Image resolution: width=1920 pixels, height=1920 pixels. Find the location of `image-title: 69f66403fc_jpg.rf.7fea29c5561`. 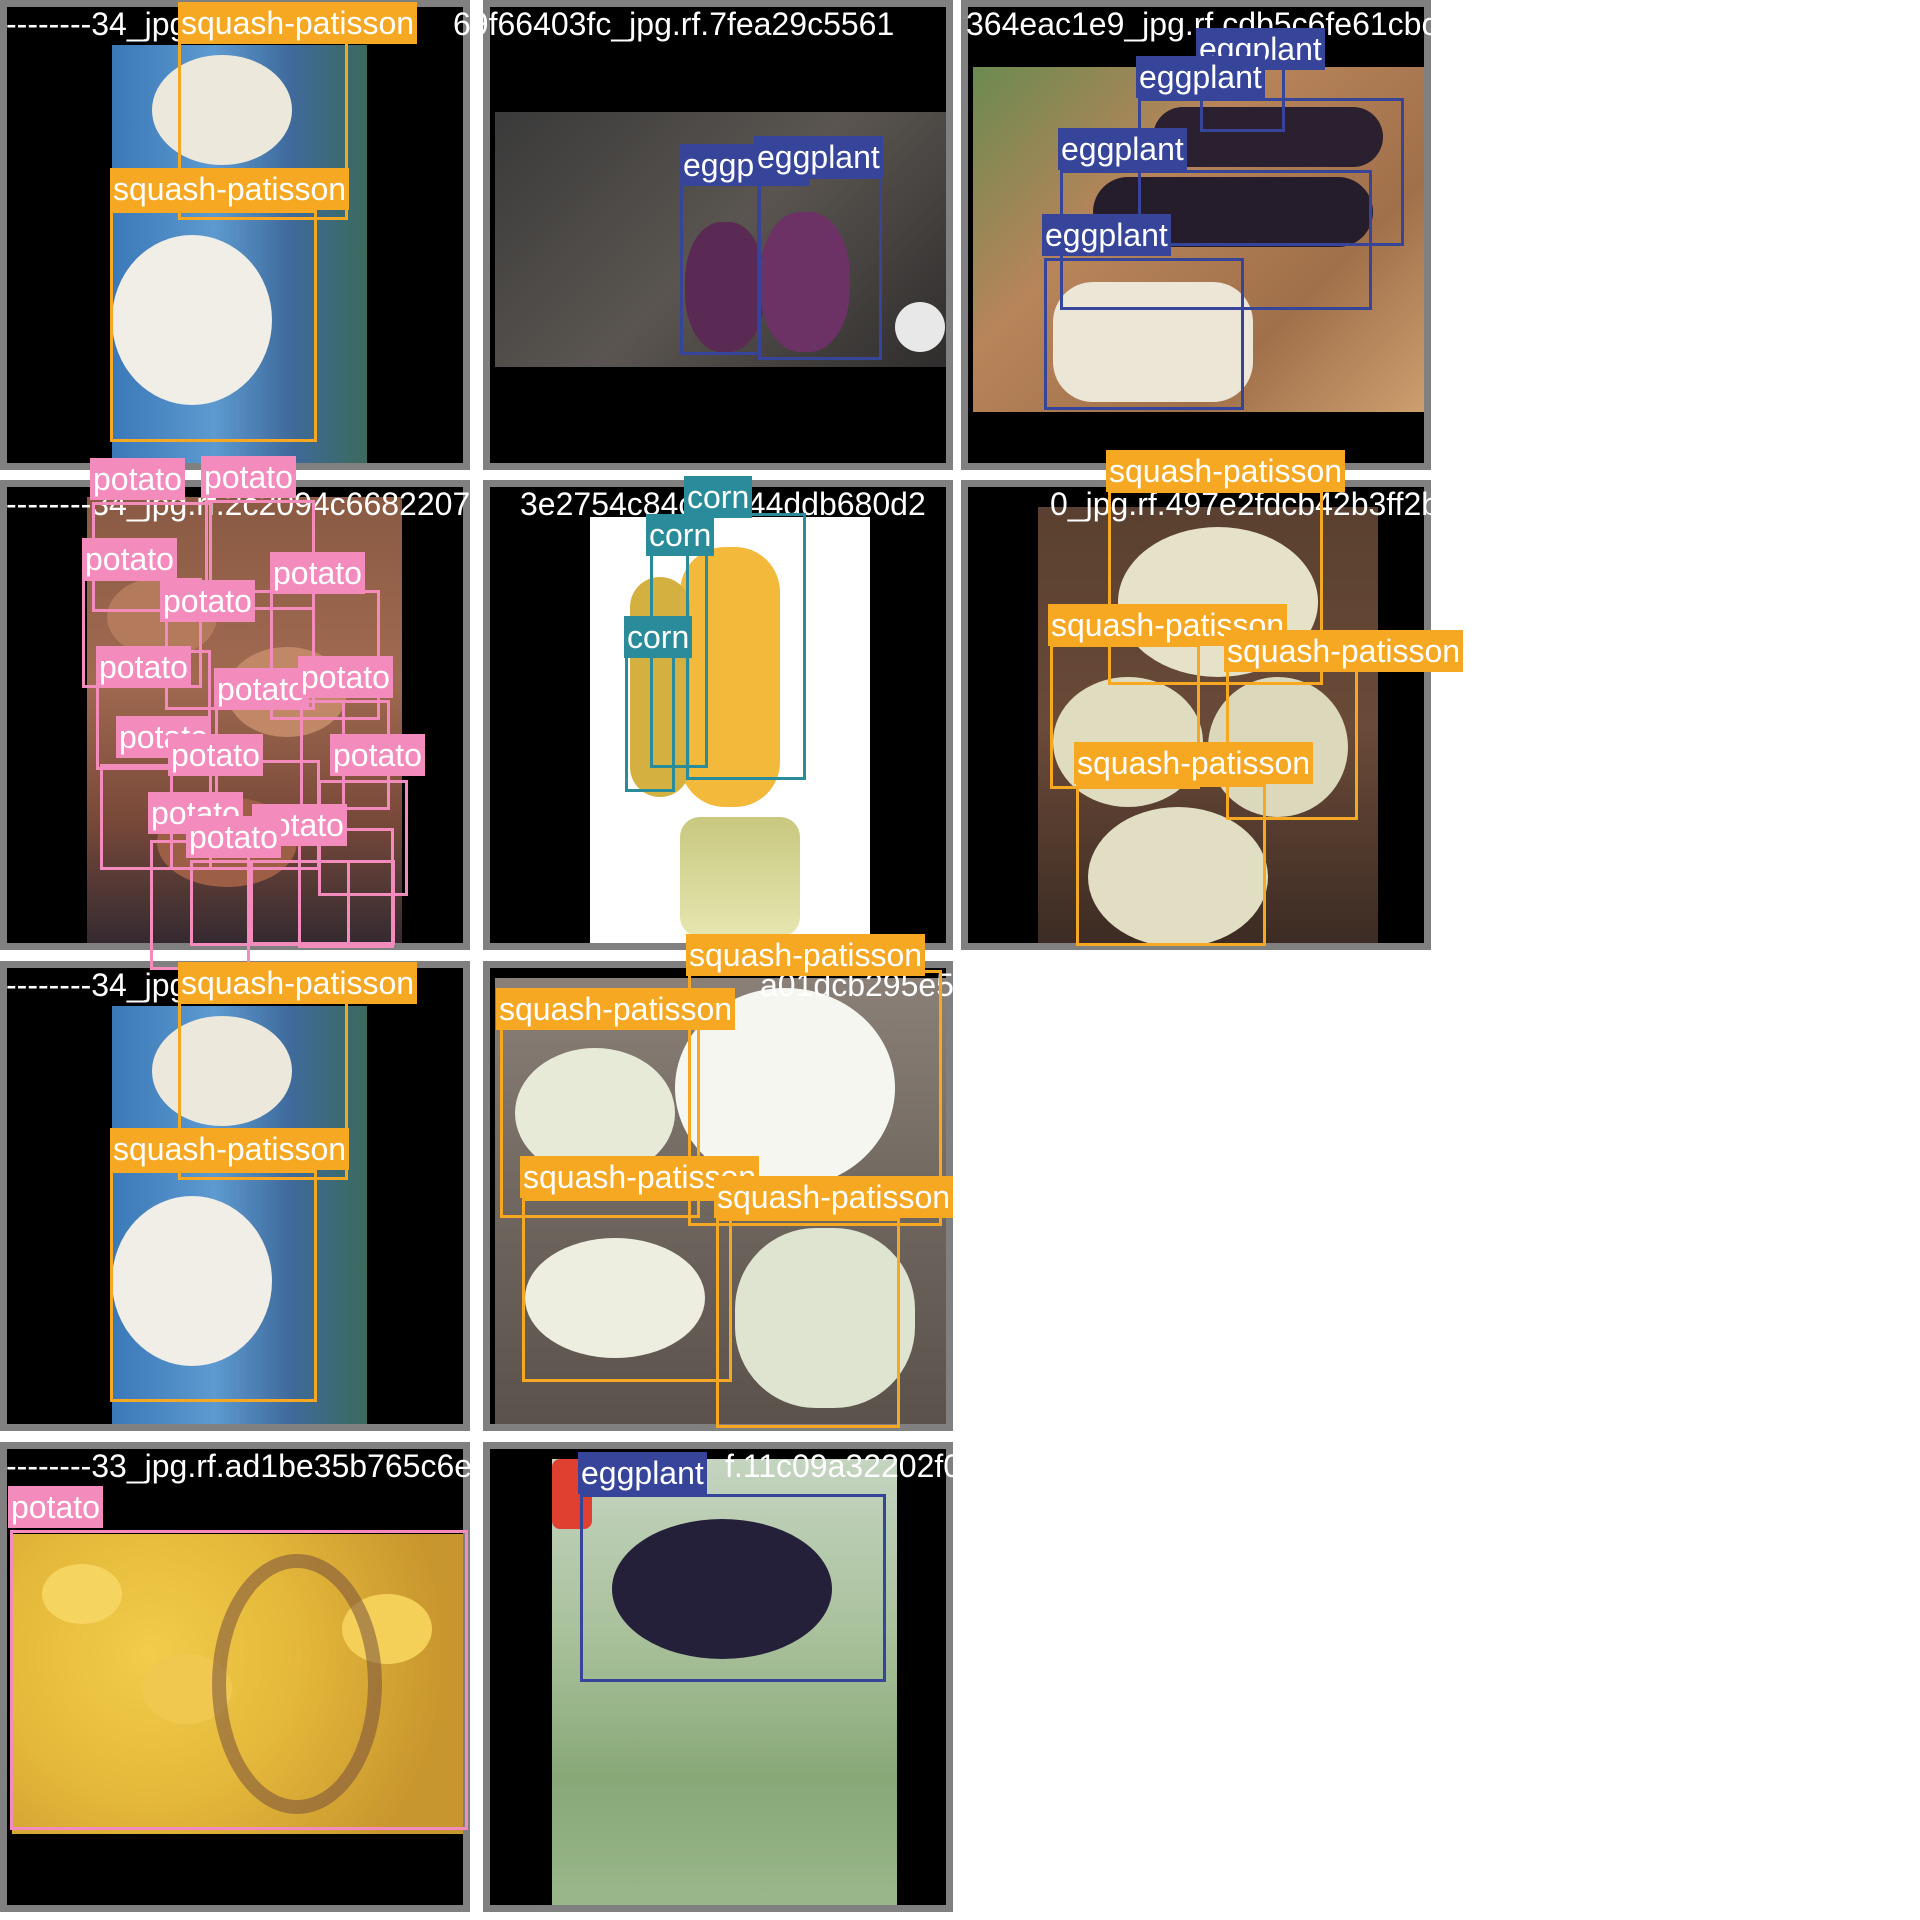

image-title: 69f66403fc_jpg.rf.7fea29c5561 is located at coordinates (674, 24).